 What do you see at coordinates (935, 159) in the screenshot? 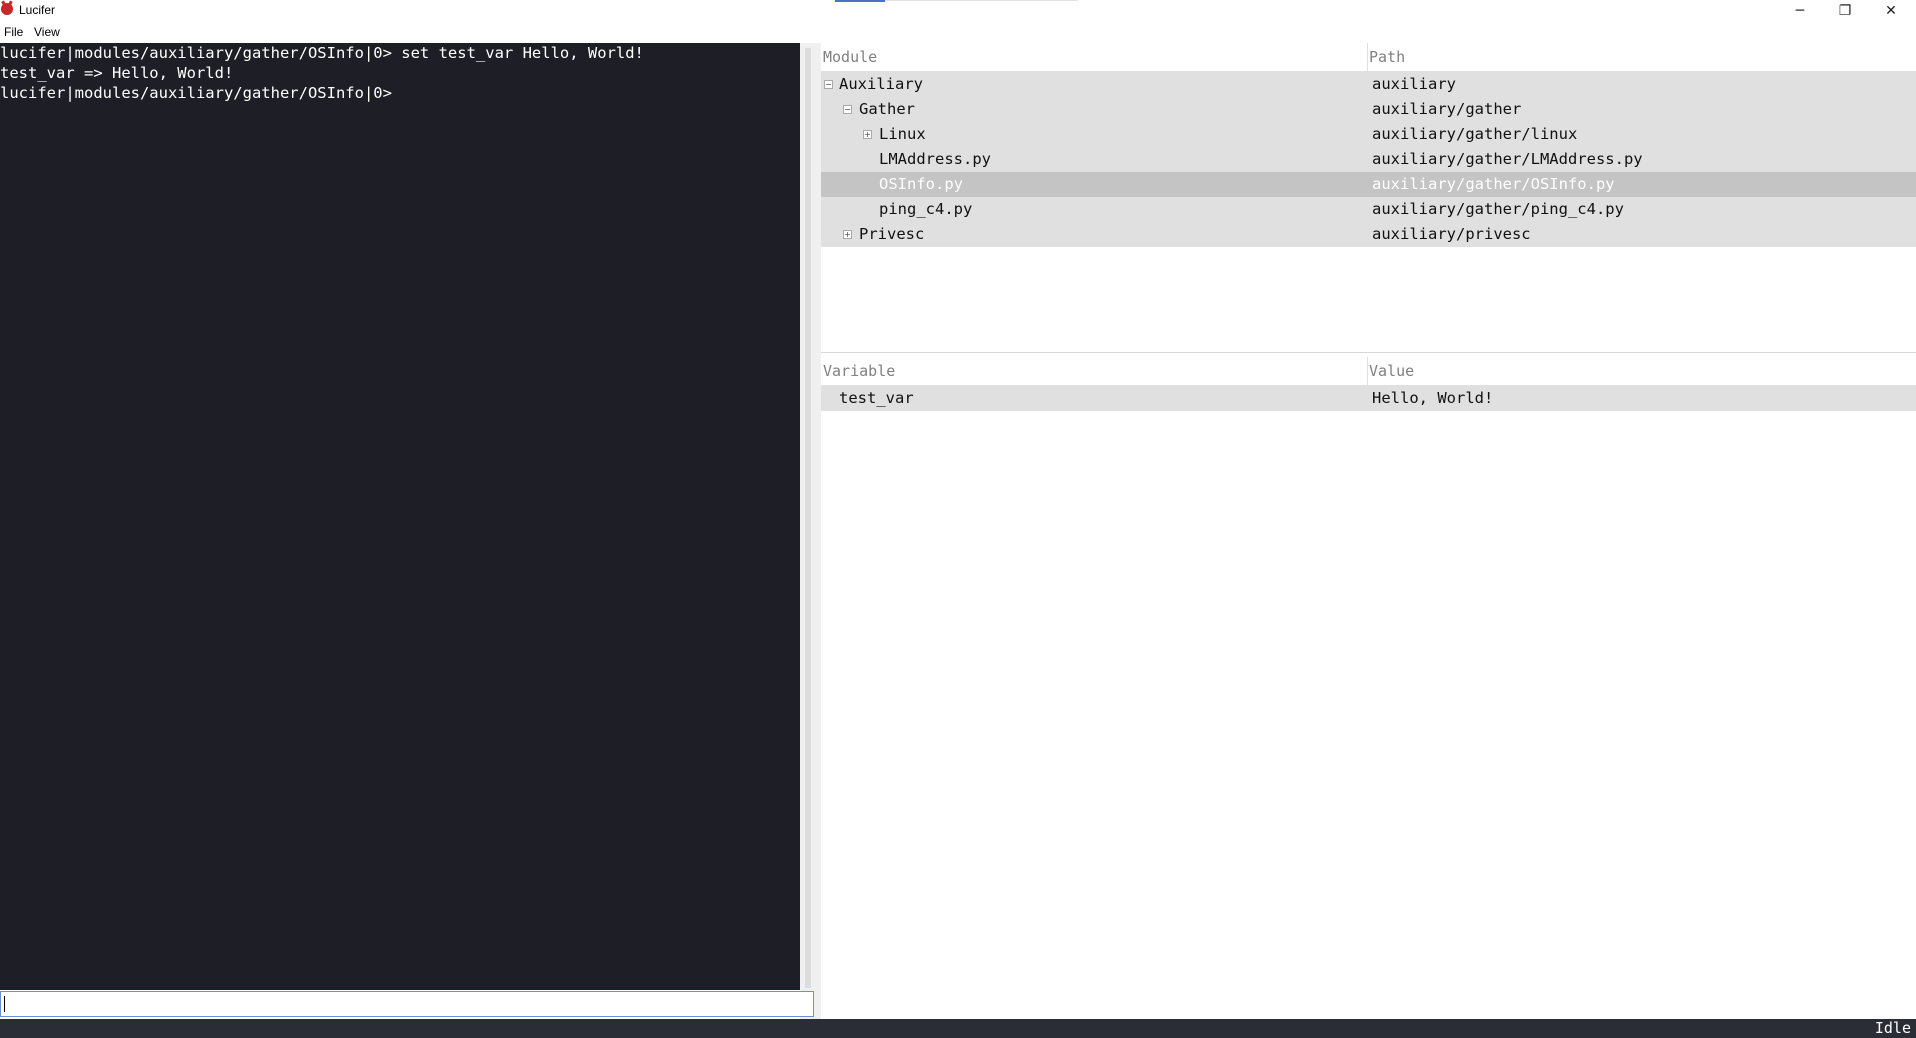
I see `module-name: LMAddress.py` at bounding box center [935, 159].